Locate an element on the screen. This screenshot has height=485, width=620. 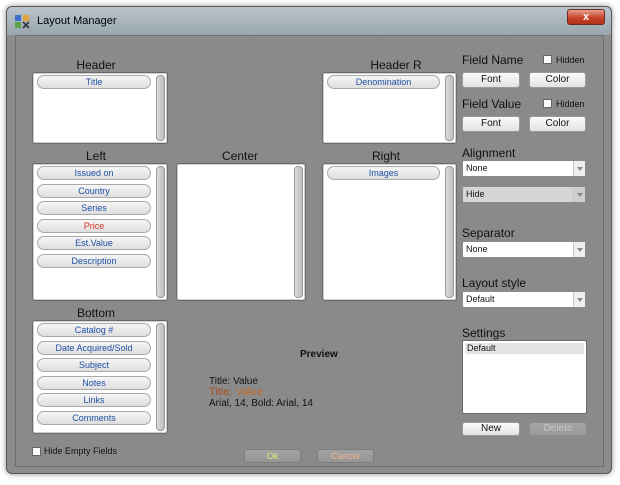
bottom-field-item: Date Acquired/Sold is located at coordinates (94, 347).